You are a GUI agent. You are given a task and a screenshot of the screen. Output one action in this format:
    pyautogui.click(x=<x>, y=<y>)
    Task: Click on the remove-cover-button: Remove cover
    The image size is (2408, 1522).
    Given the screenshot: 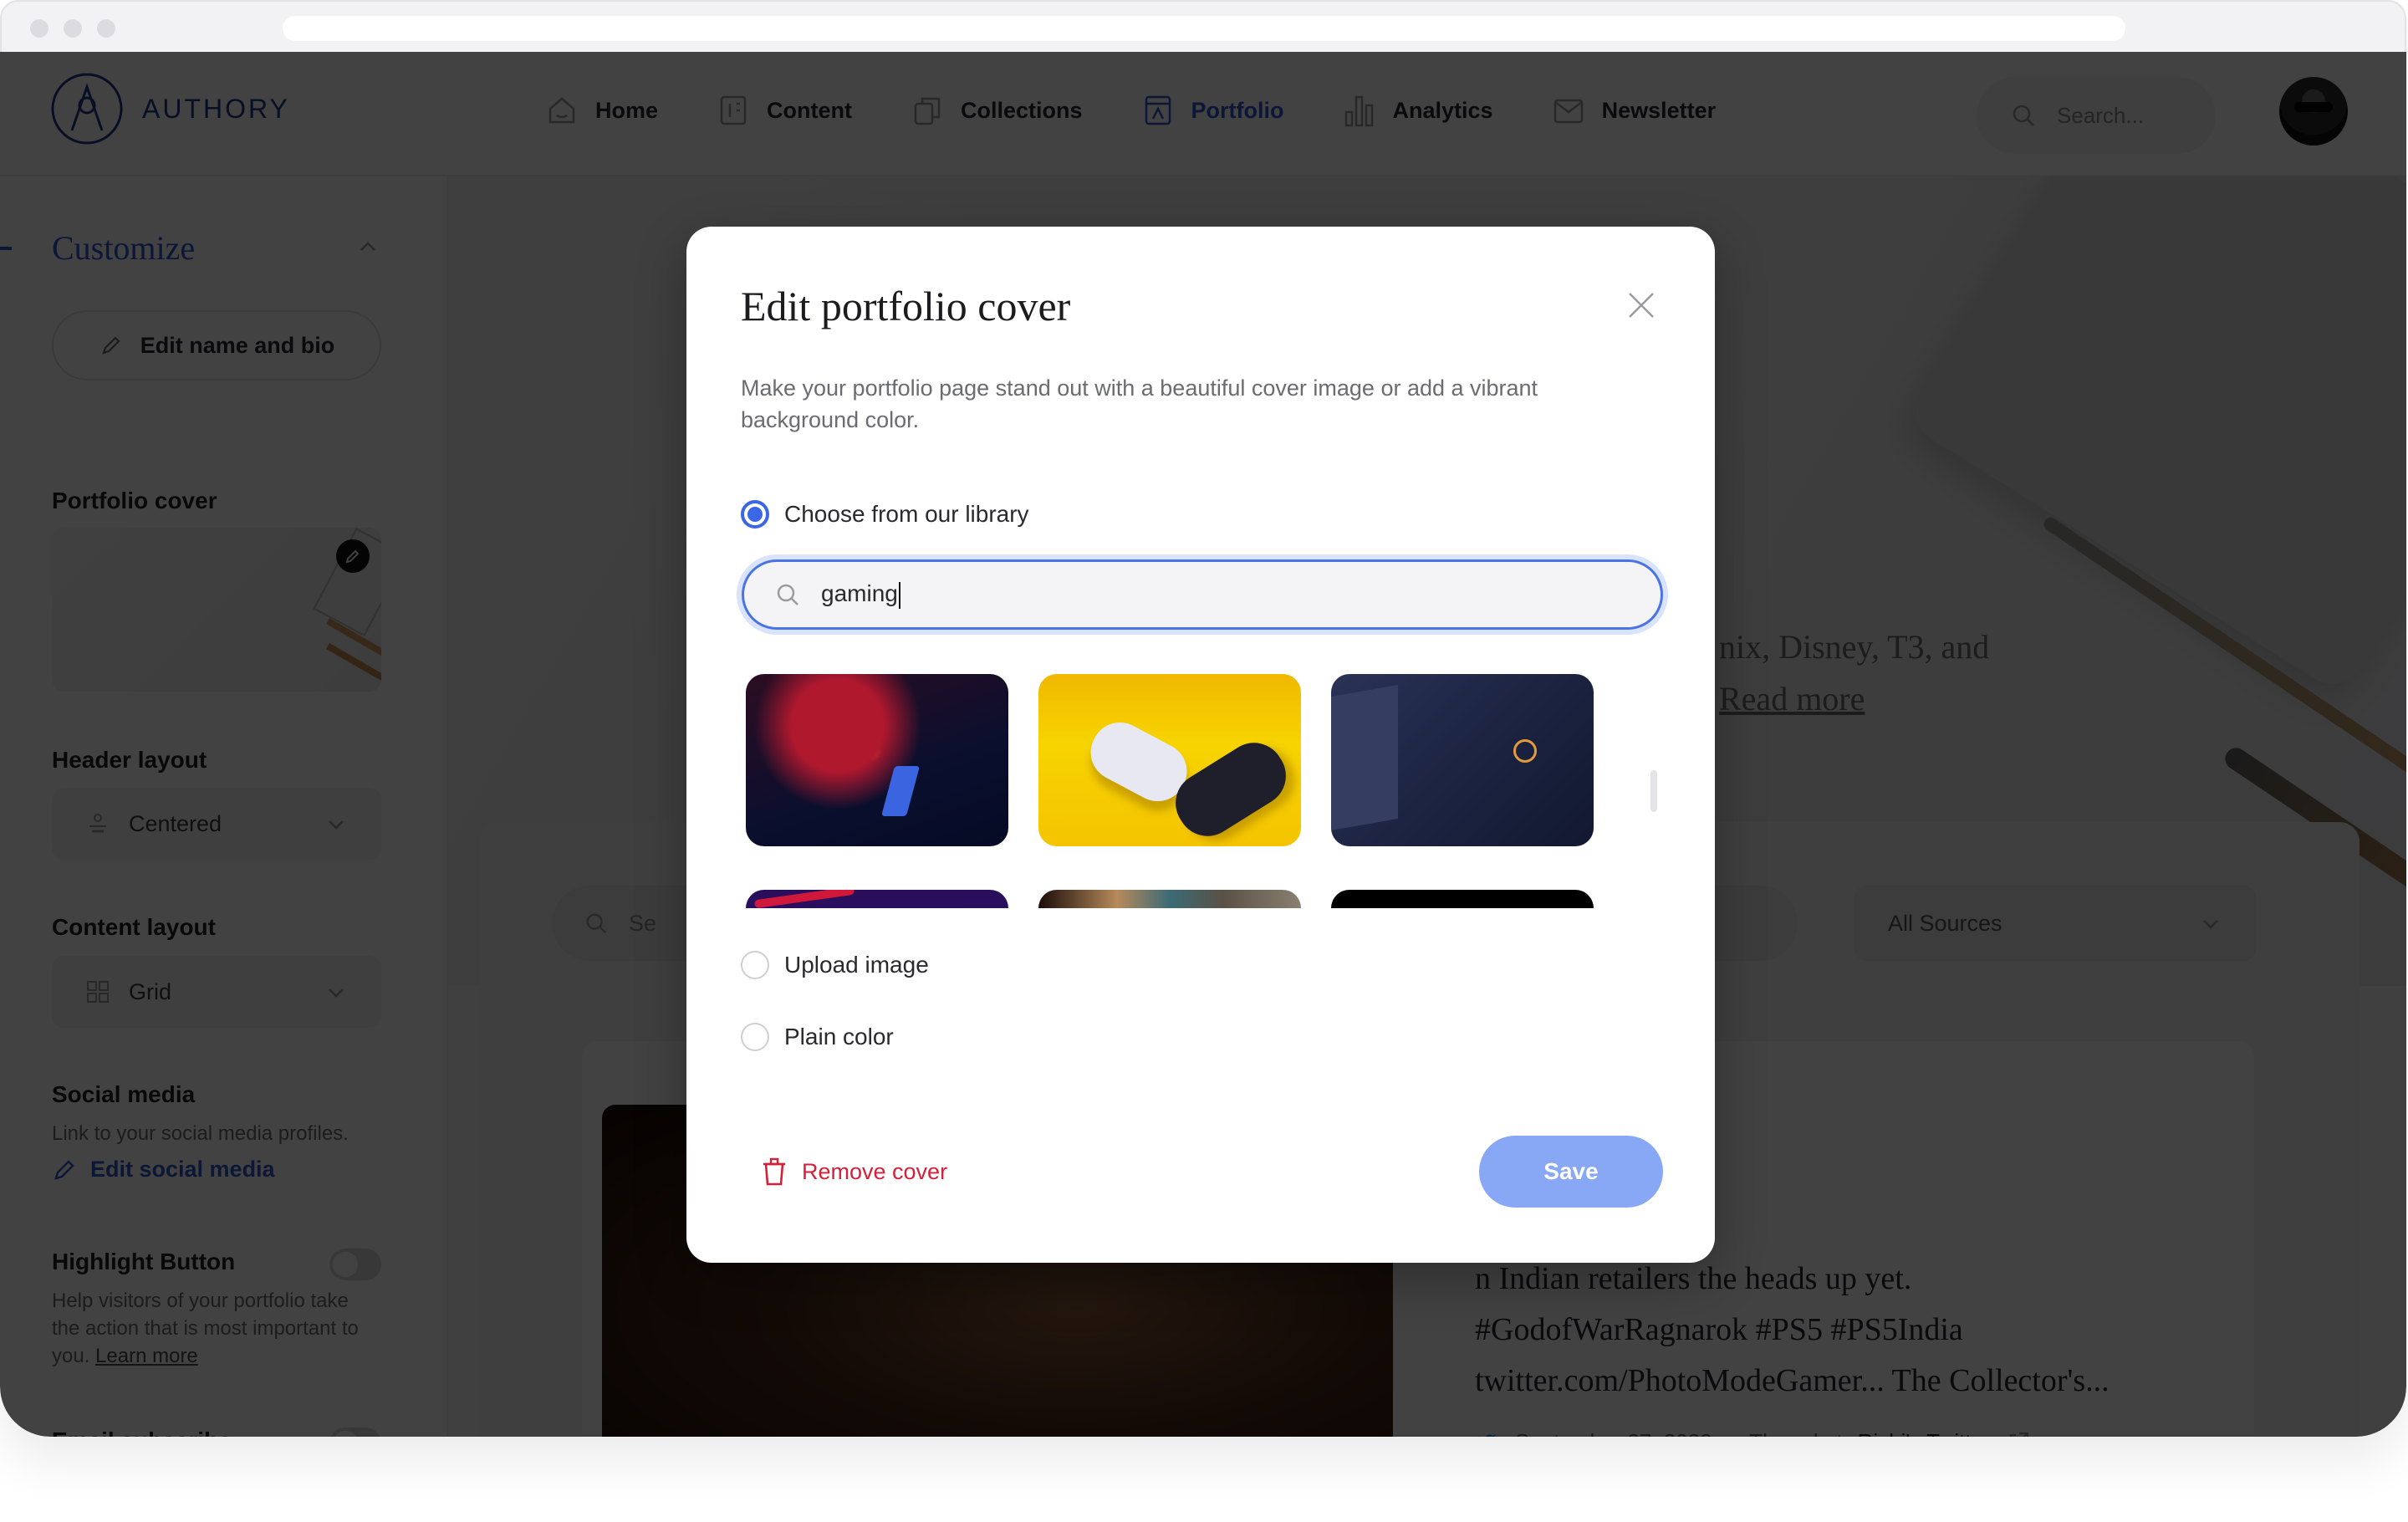 What is the action you would take?
    pyautogui.click(x=854, y=1172)
    